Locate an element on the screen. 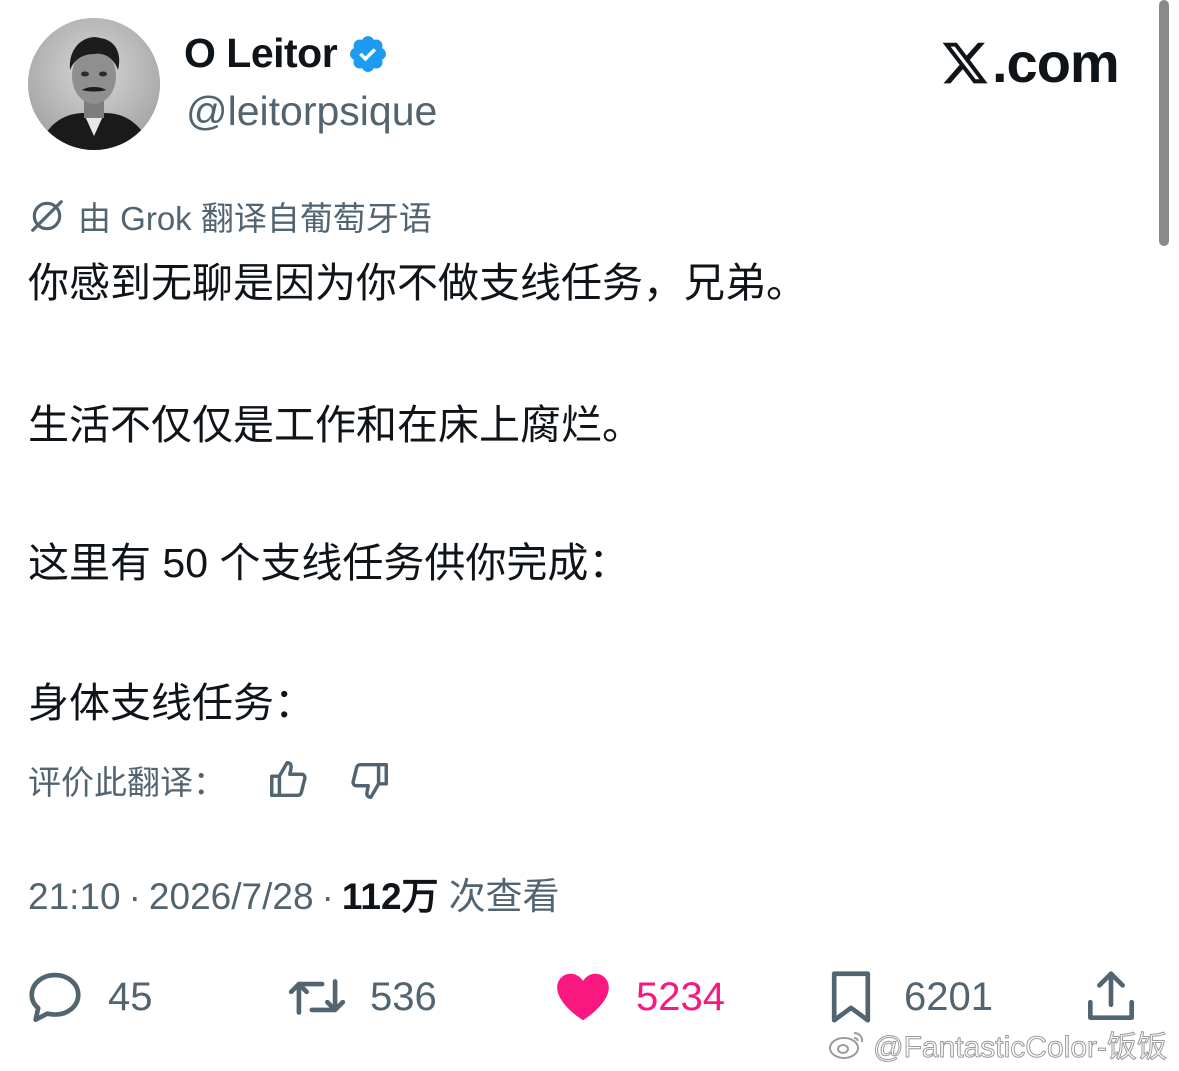 This screenshot has width=1179, height=1071. bookmark-count: 6201 is located at coordinates (948, 996).